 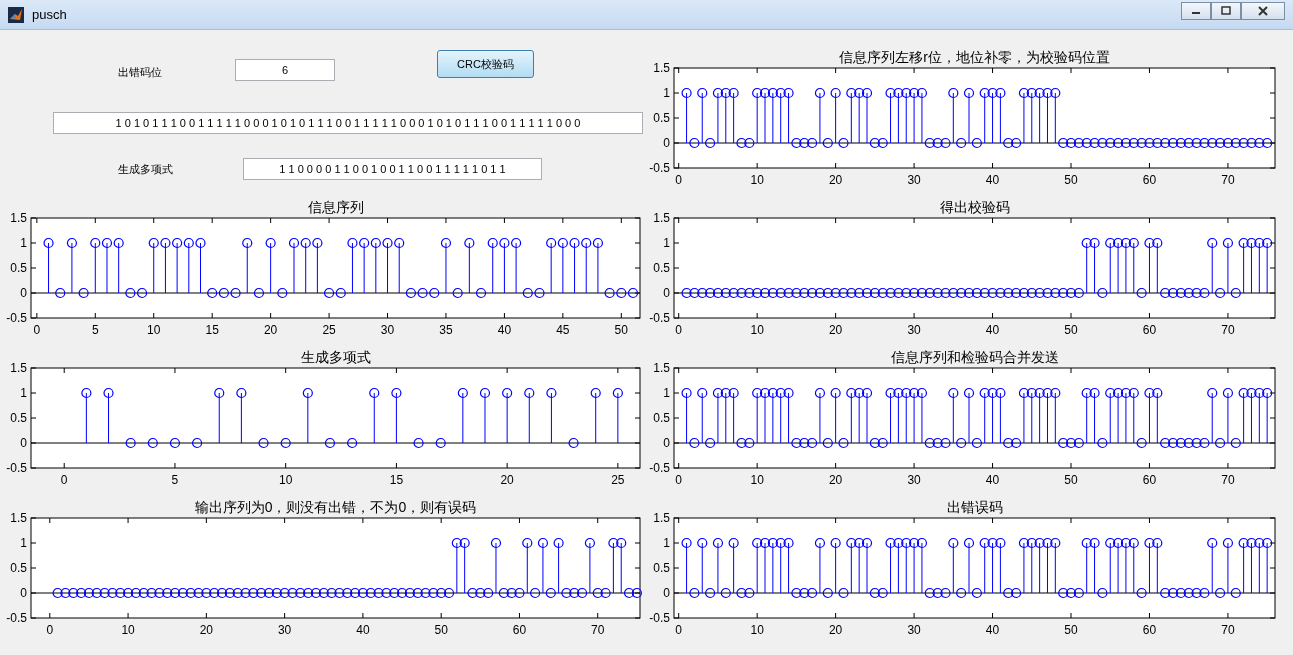 I want to click on input-field: 1 1 0 0 0 0 1 1 0 0 1 0 0 1 1 0 0 1 1 1 1 1 0 1 1, so click(x=392, y=169).